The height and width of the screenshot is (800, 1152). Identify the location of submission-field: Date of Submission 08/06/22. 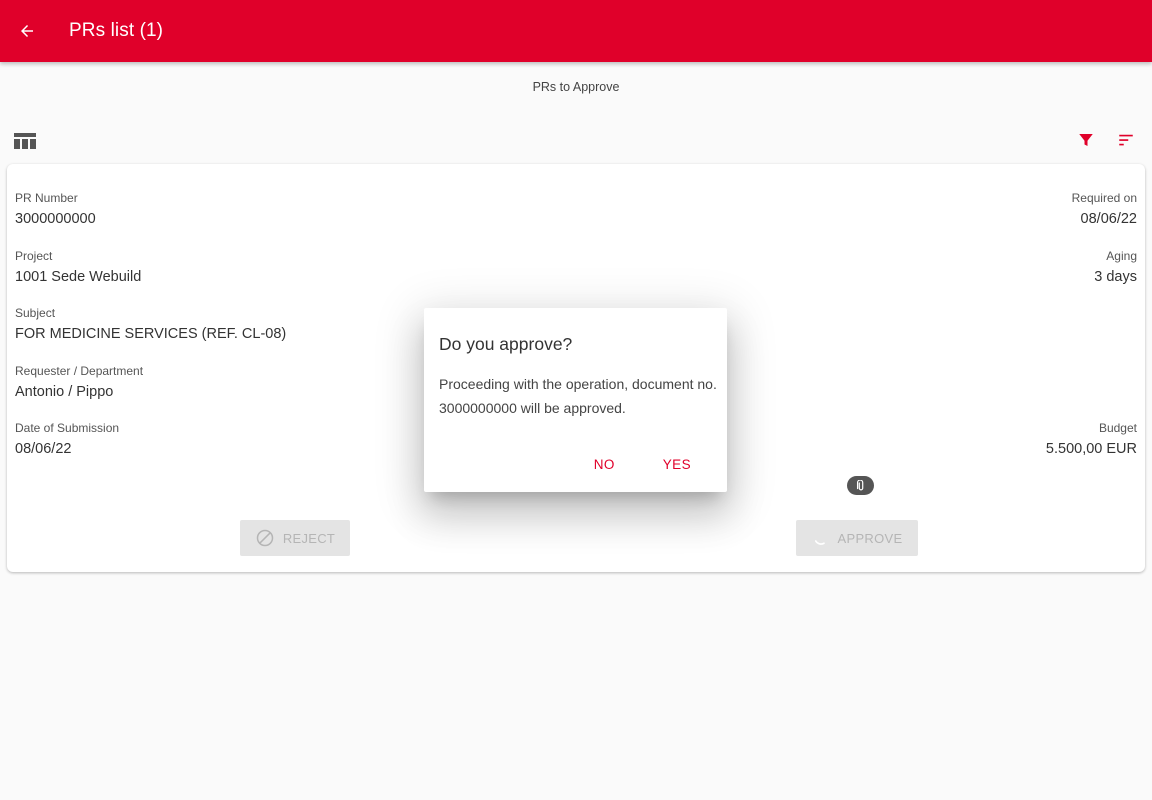
(67, 439).